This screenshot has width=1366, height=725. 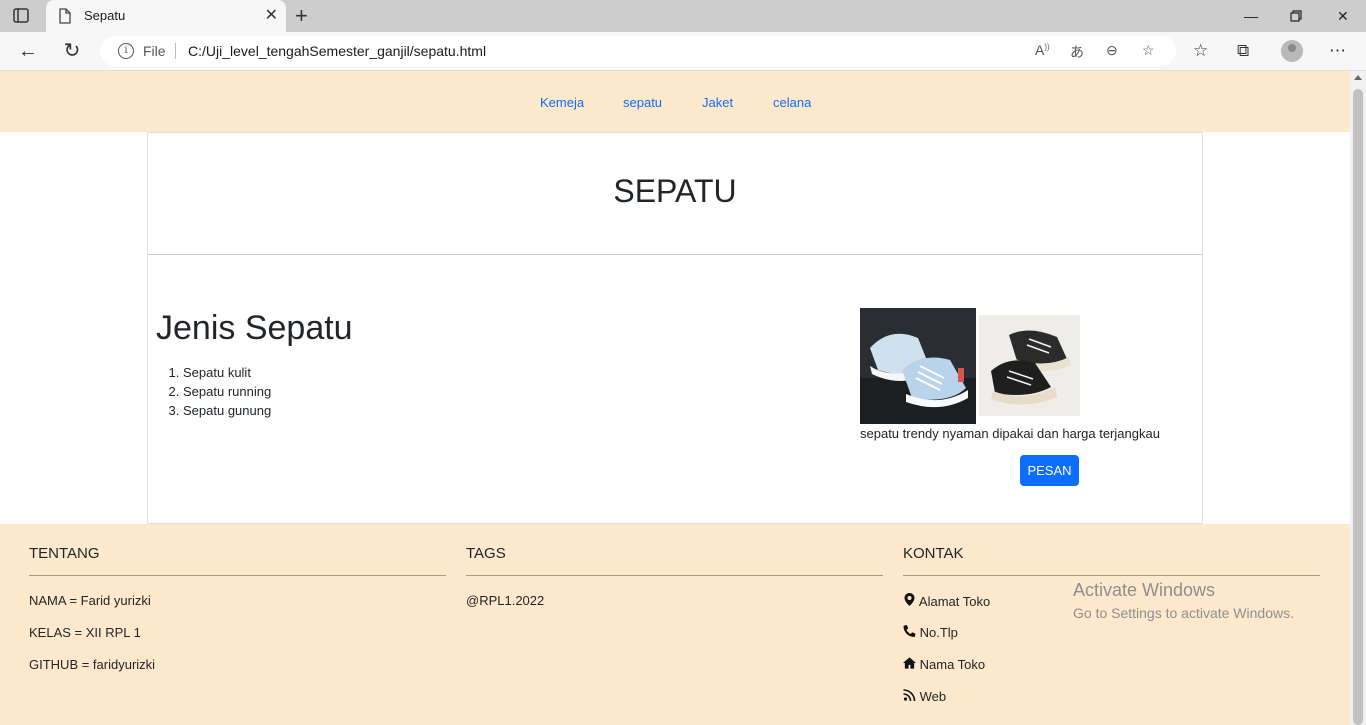 I want to click on kontak-label: No.Tlp, so click(x=938, y=632).